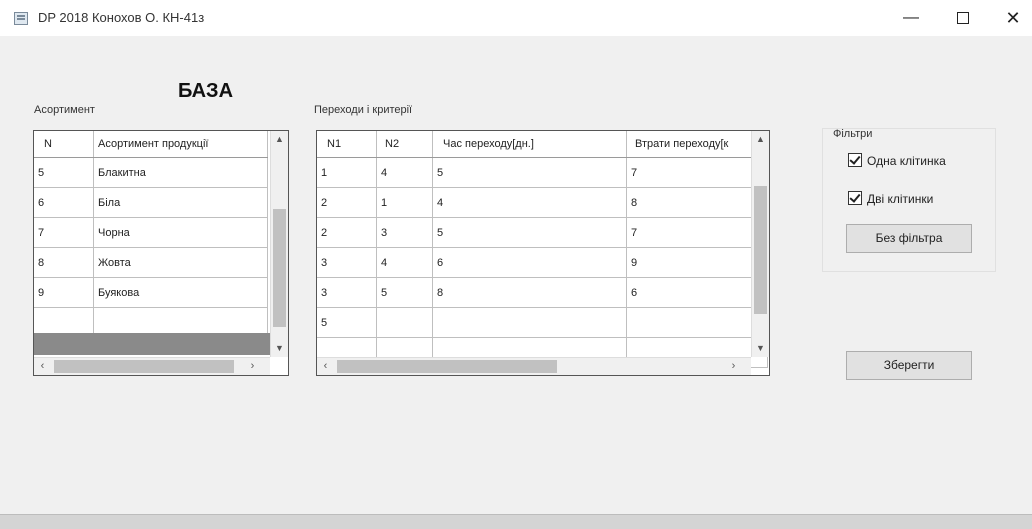  I want to click on one-cell-label: Одна клітинка, so click(906, 161).